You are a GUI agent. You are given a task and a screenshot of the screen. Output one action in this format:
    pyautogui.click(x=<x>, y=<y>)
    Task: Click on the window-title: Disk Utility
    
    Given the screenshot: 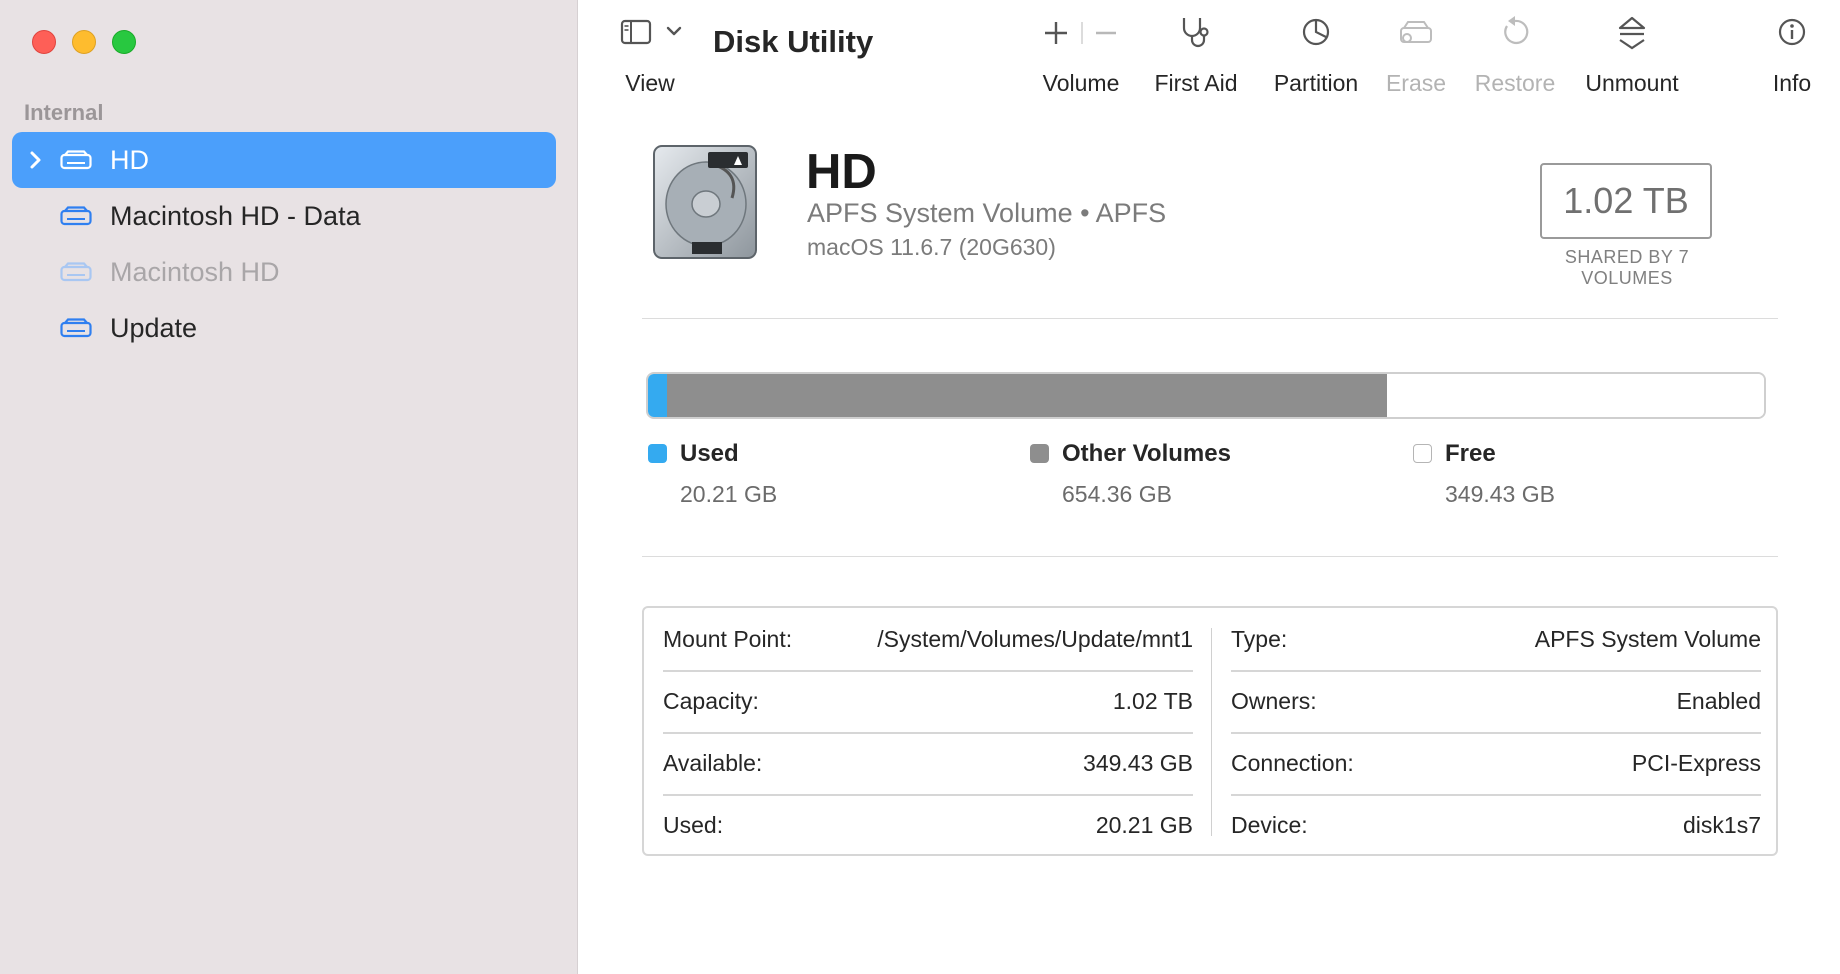 What is the action you would take?
    pyautogui.click(x=793, y=41)
    